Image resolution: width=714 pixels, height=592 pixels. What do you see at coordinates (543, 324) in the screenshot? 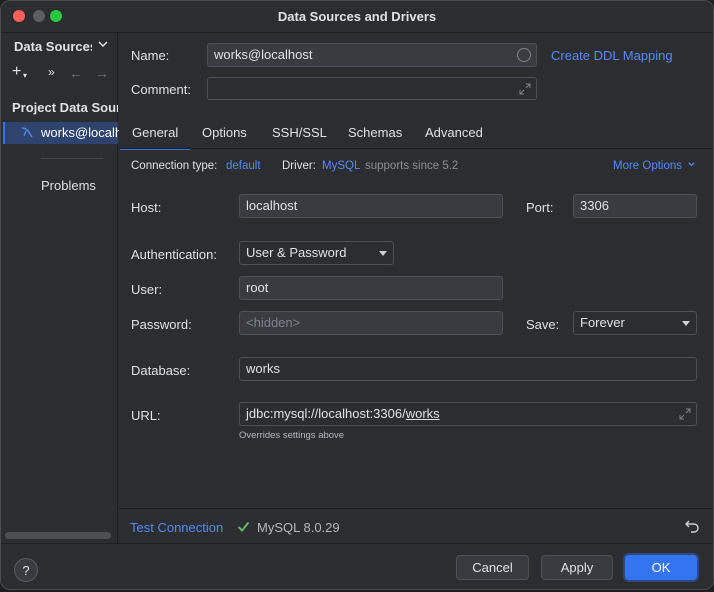
I see `save-label: Save:` at bounding box center [543, 324].